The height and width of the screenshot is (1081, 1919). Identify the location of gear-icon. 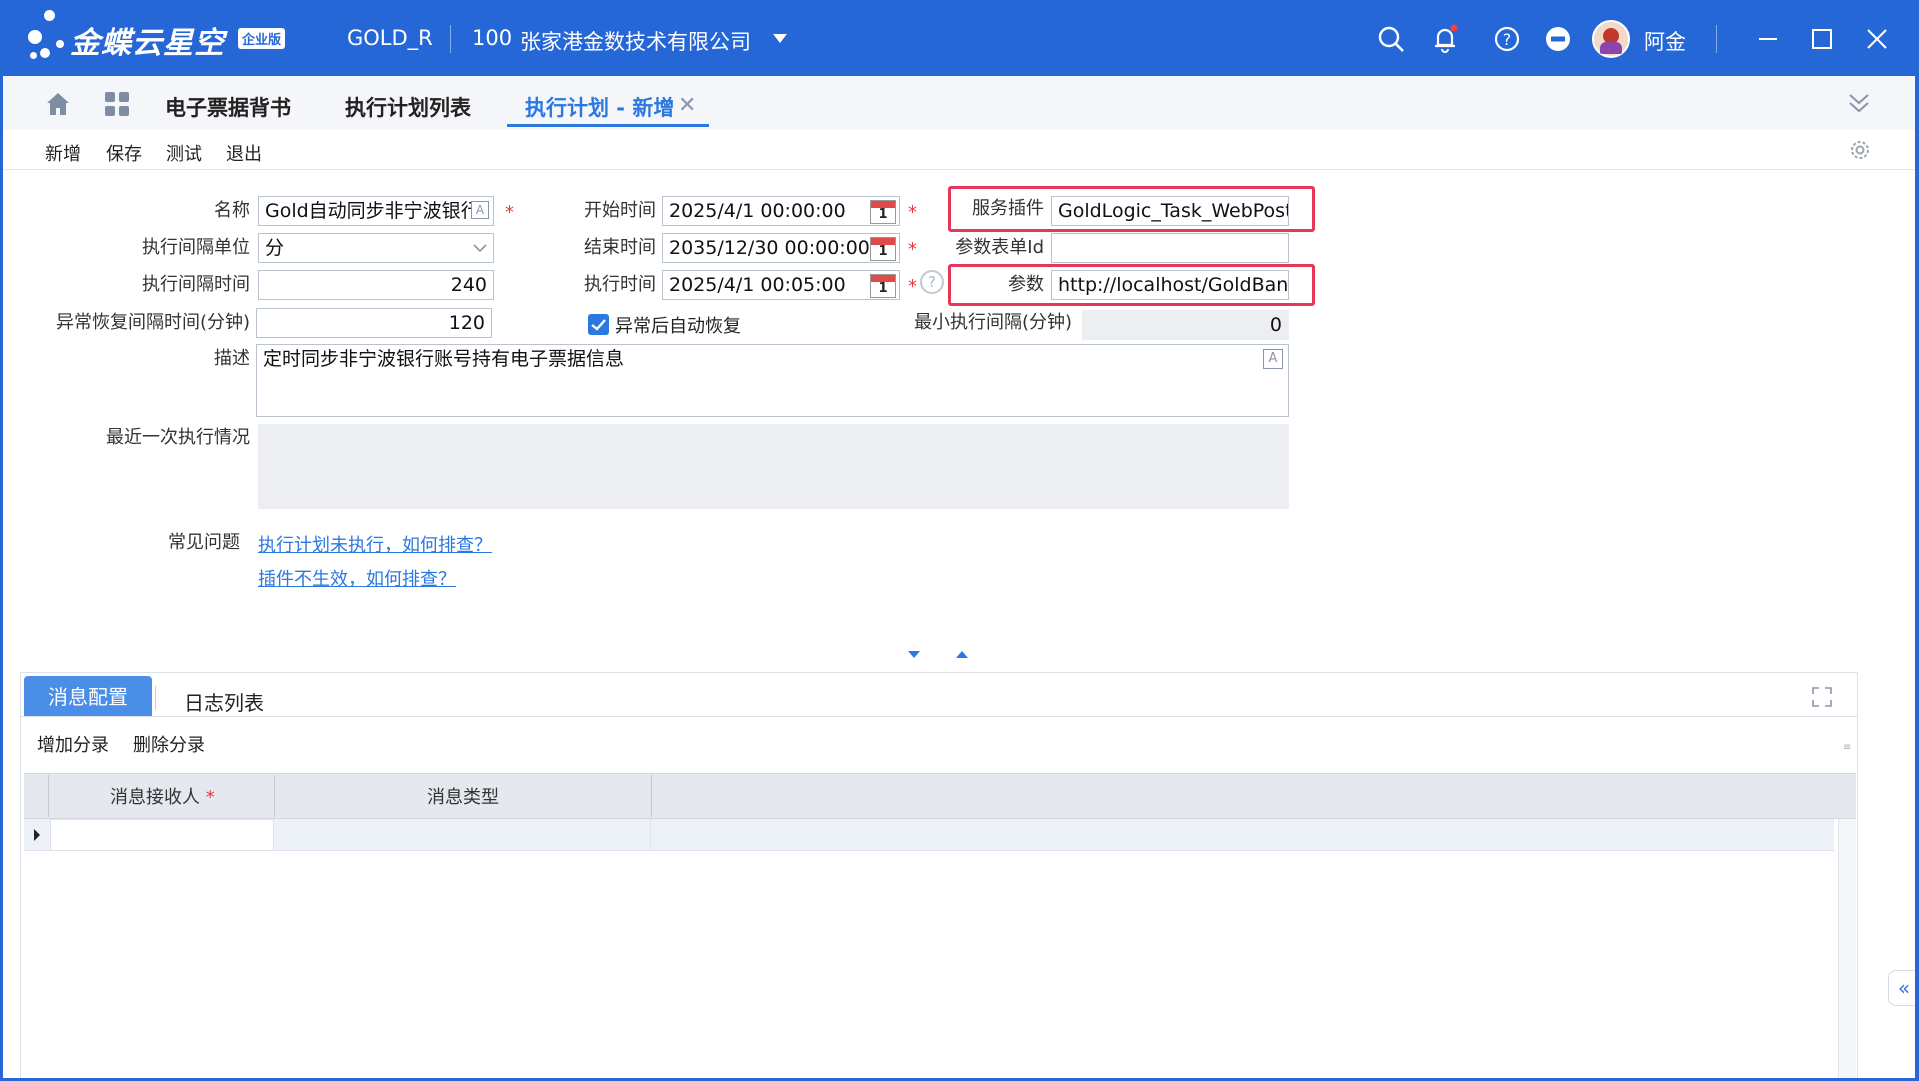
(1860, 150).